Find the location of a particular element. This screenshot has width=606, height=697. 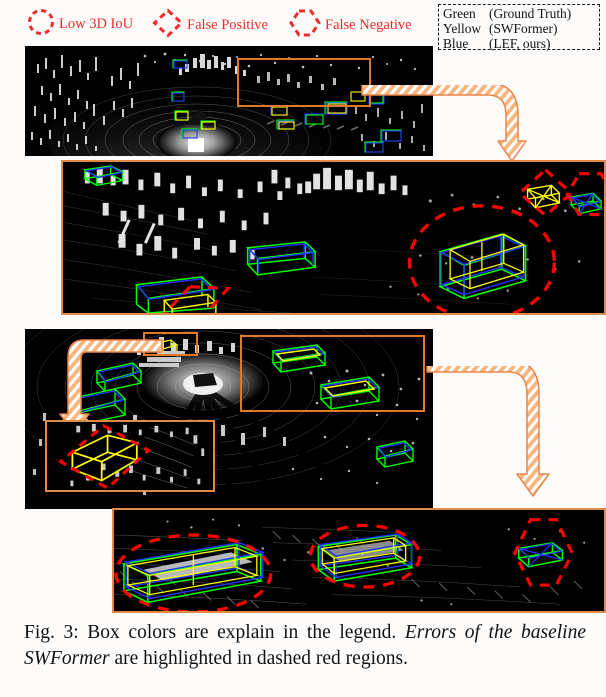

legend-item-false-negative: False Negative is located at coordinates (350, 25).